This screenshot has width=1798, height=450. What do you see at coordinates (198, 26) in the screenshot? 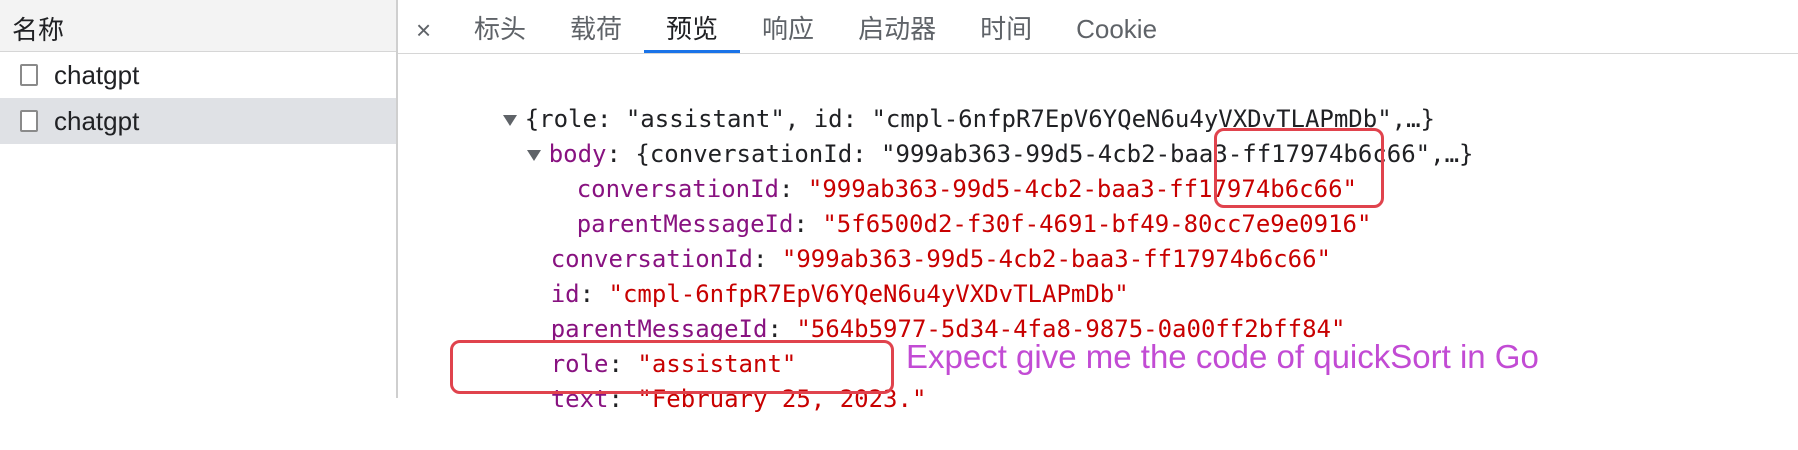
I see `name-column-header: 名称` at bounding box center [198, 26].